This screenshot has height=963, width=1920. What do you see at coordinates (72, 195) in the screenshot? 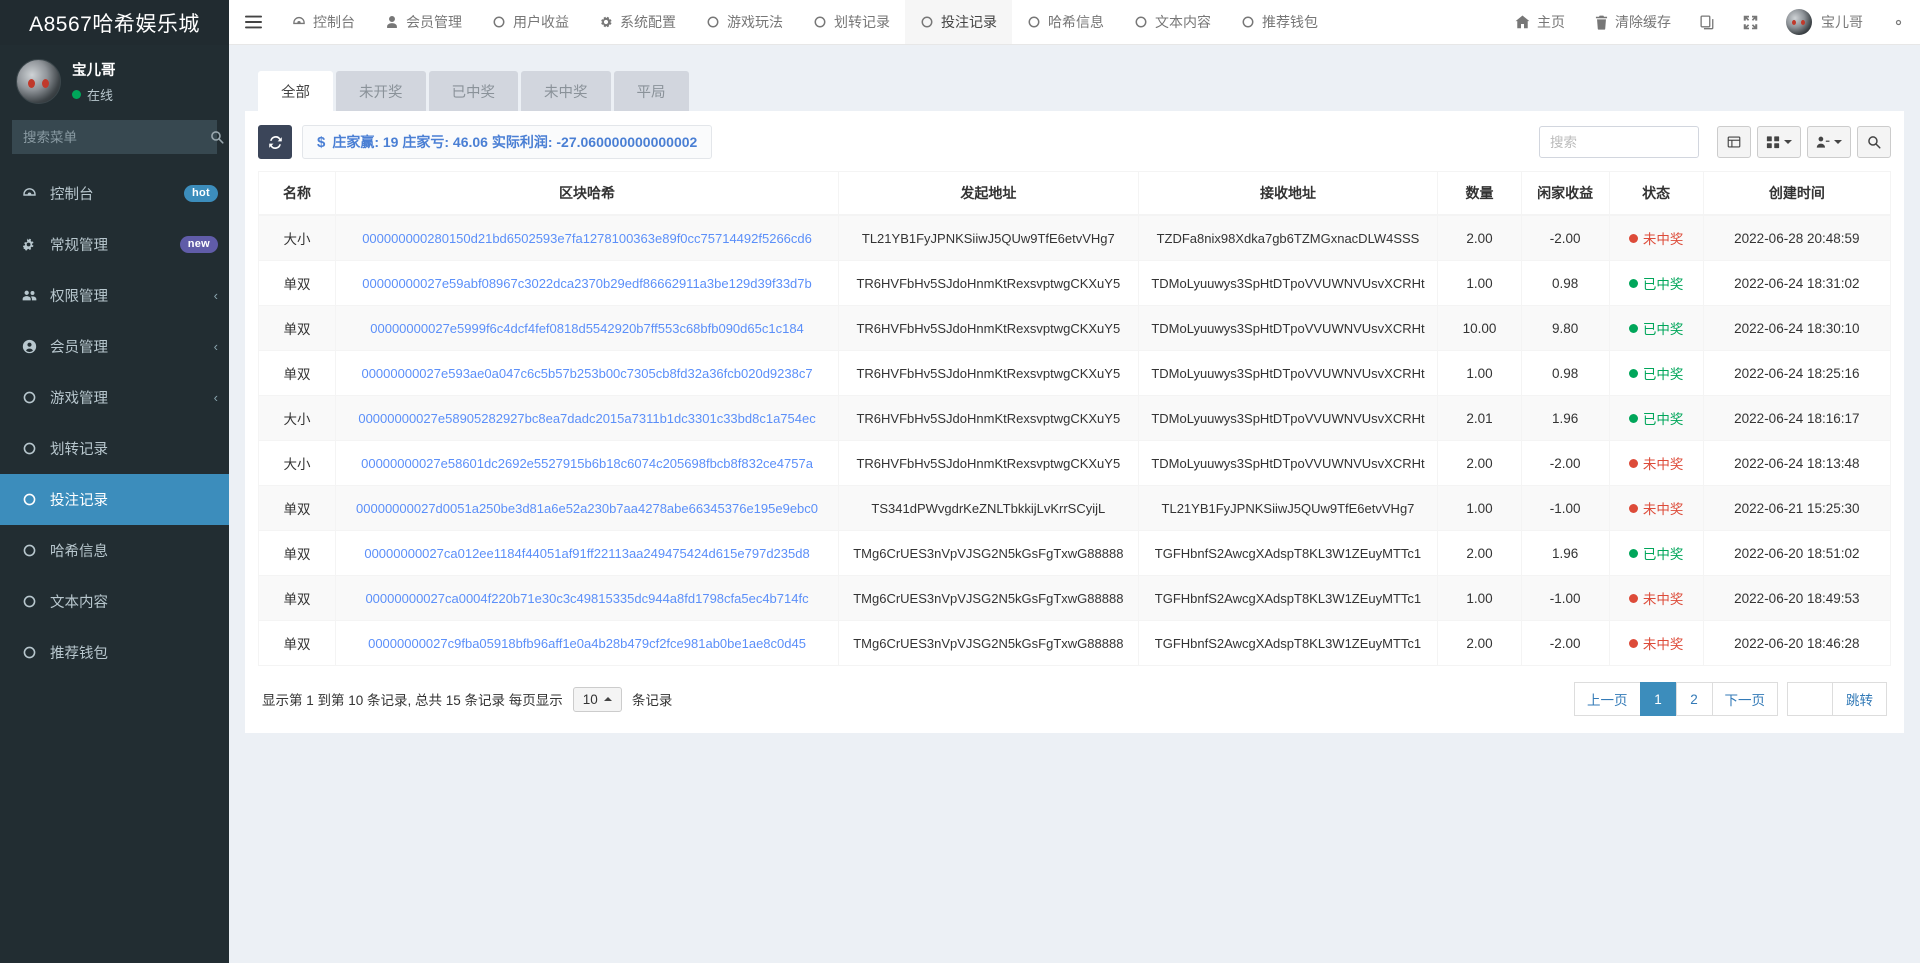
I see `sidebar-item-label: 控制台` at bounding box center [72, 195].